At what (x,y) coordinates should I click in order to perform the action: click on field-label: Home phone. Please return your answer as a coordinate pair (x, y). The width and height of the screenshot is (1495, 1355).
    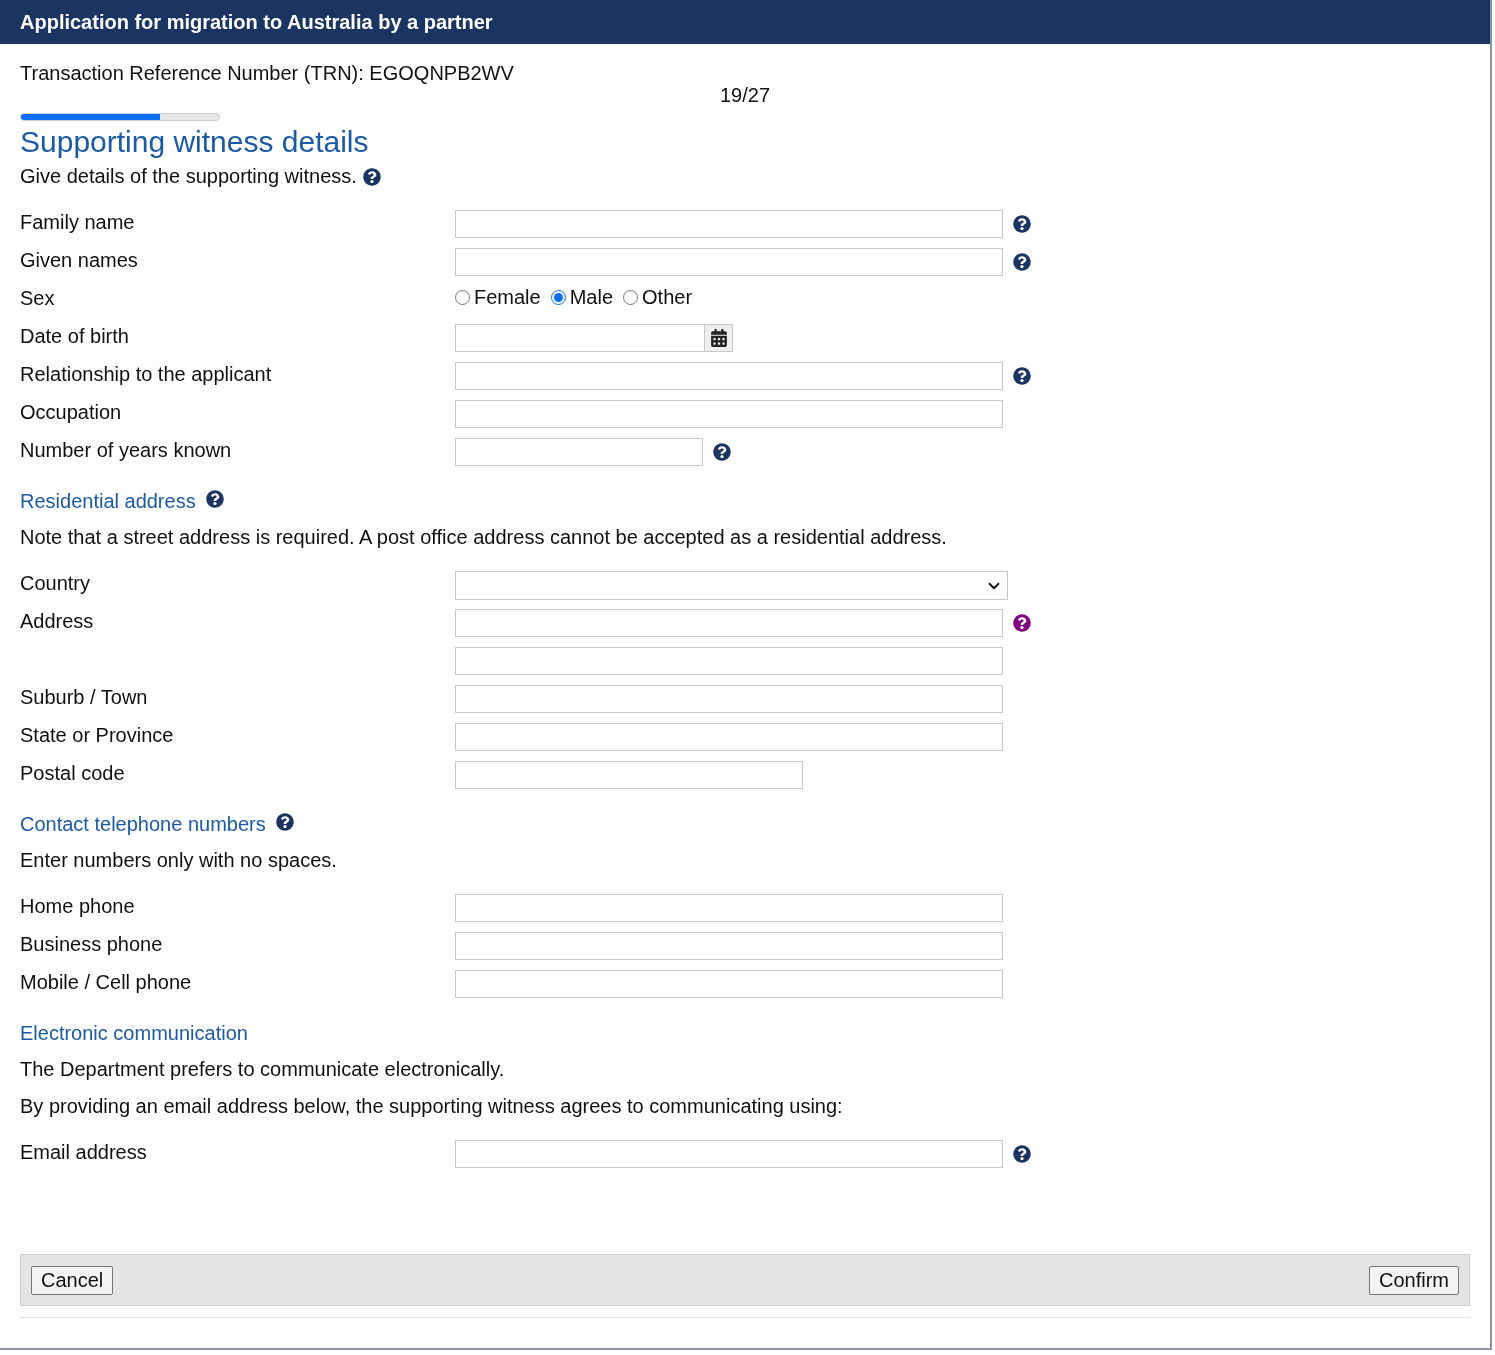
    Looking at the image, I should click on (78, 906).